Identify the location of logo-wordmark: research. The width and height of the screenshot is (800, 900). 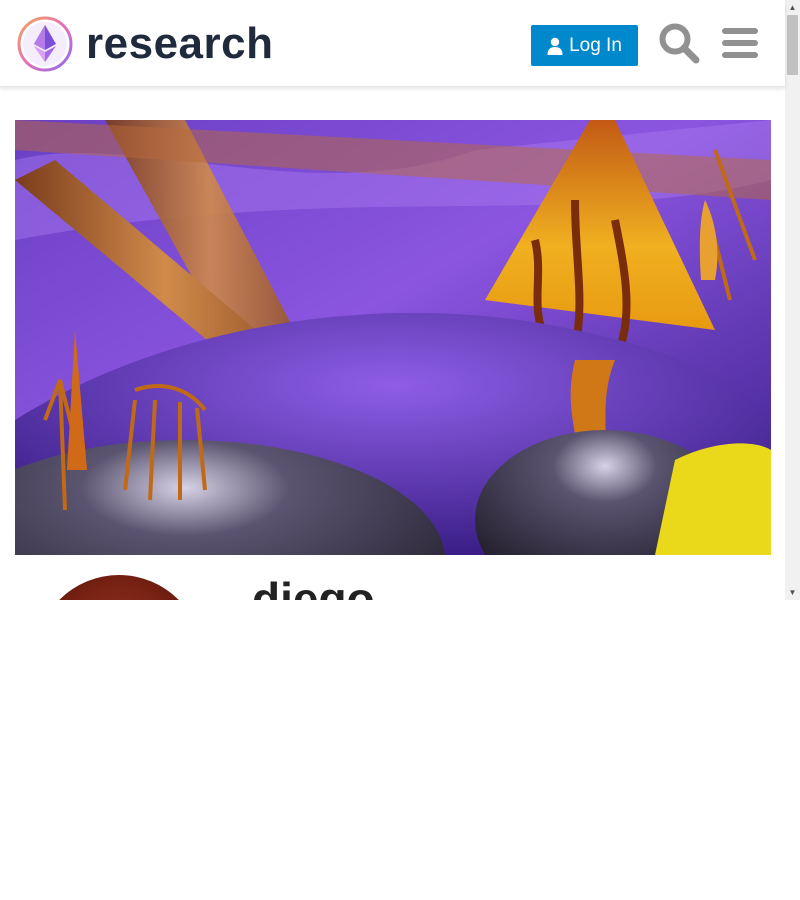
(180, 43).